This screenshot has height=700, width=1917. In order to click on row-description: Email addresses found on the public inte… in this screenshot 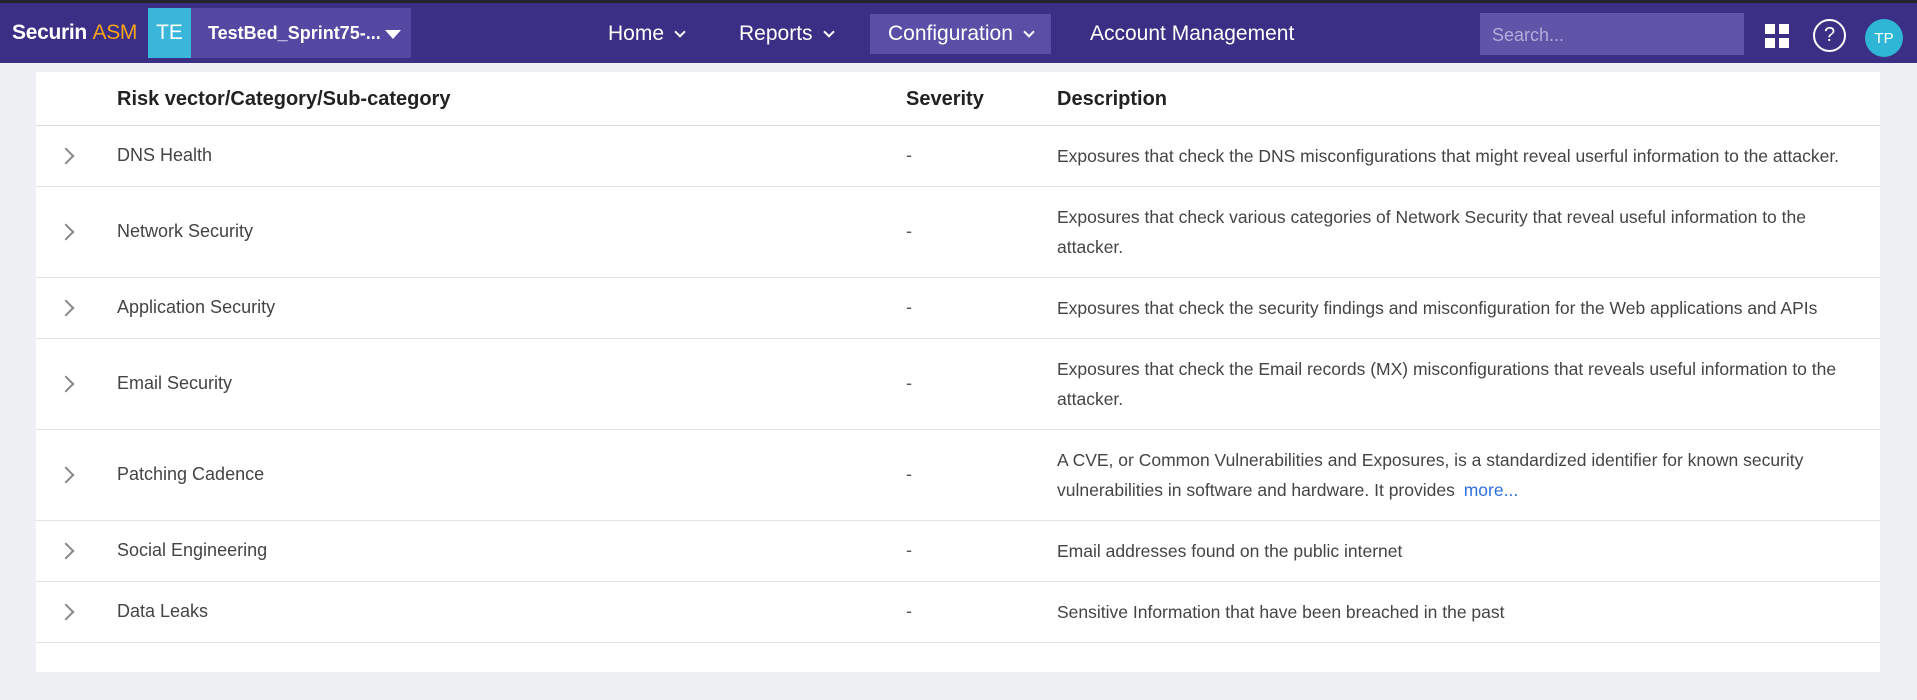, I will do `click(1230, 551)`.